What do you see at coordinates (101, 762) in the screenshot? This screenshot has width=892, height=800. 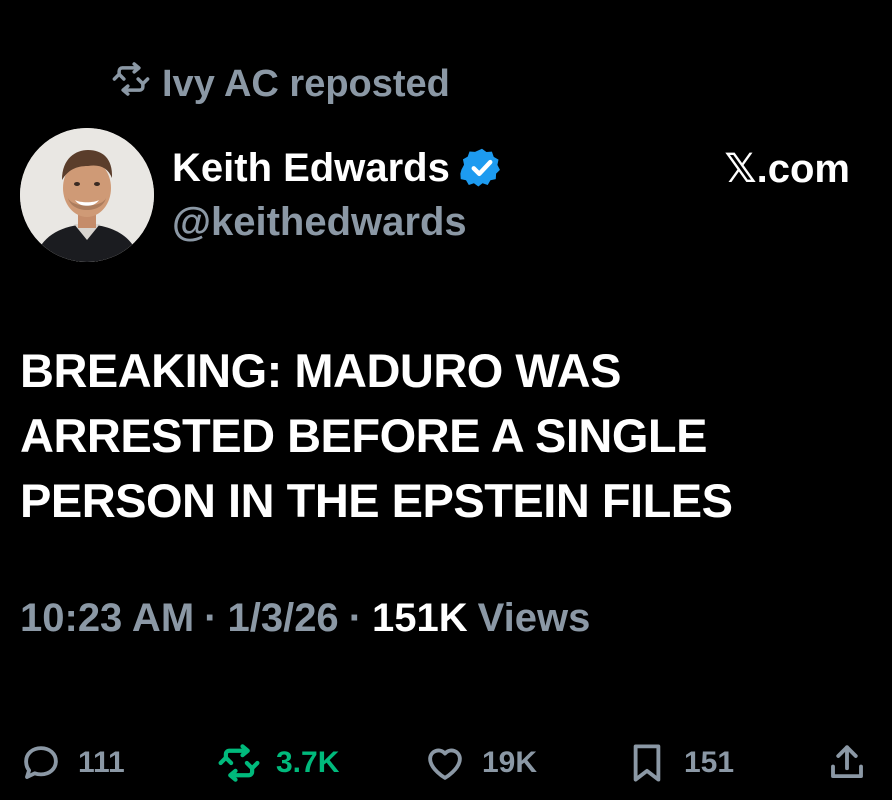 I see `reply-count: 111` at bounding box center [101, 762].